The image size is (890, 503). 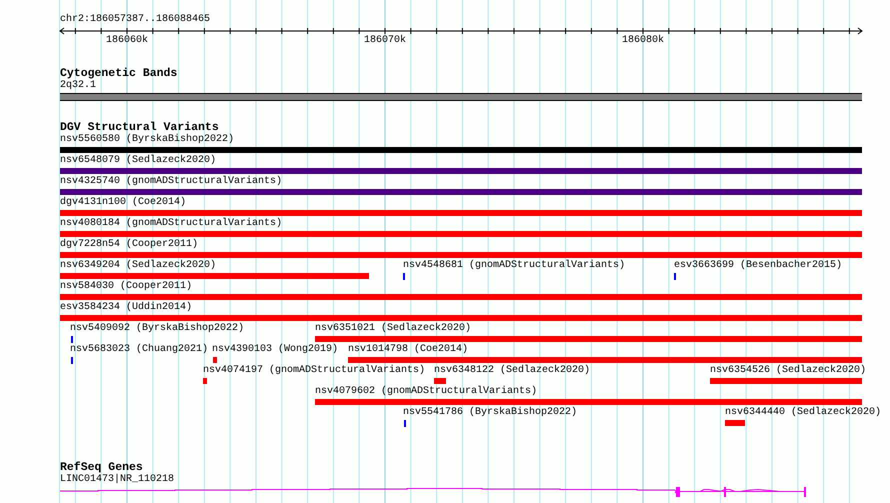 What do you see at coordinates (758, 266) in the screenshot?
I see `variant-label: esv3663699 (Besenbacher2015)` at bounding box center [758, 266].